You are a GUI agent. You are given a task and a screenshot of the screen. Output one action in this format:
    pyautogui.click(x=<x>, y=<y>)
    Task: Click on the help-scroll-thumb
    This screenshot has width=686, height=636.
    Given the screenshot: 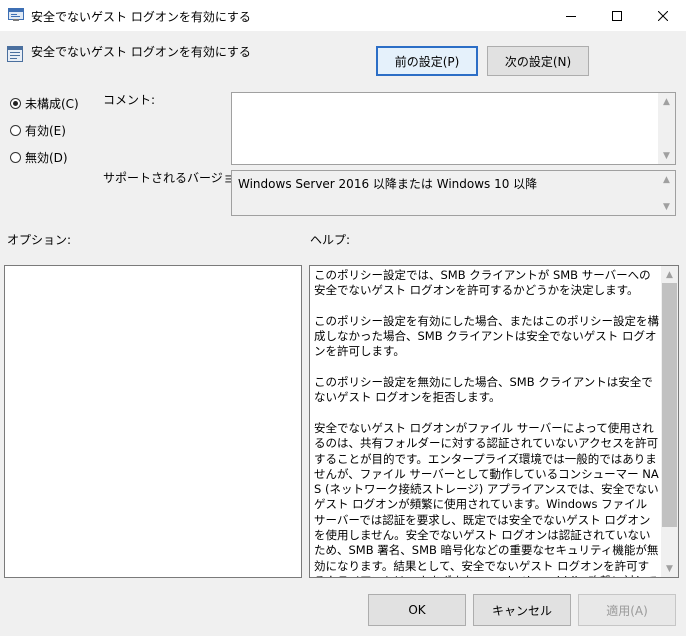 What is the action you would take?
    pyautogui.click(x=669, y=405)
    